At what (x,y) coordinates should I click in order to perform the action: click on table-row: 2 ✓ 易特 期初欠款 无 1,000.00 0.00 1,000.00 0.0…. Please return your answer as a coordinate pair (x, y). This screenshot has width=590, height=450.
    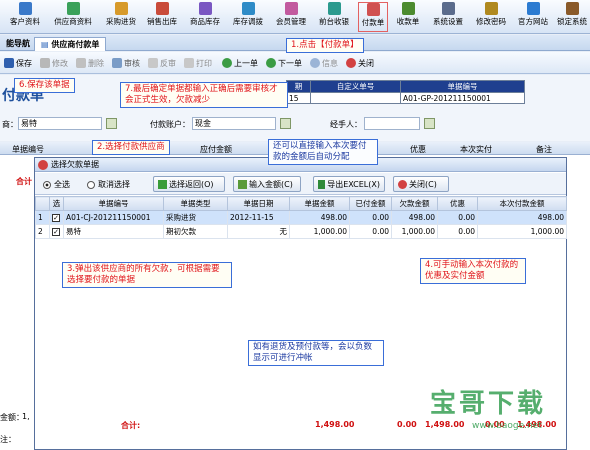
    Looking at the image, I should click on (301, 231).